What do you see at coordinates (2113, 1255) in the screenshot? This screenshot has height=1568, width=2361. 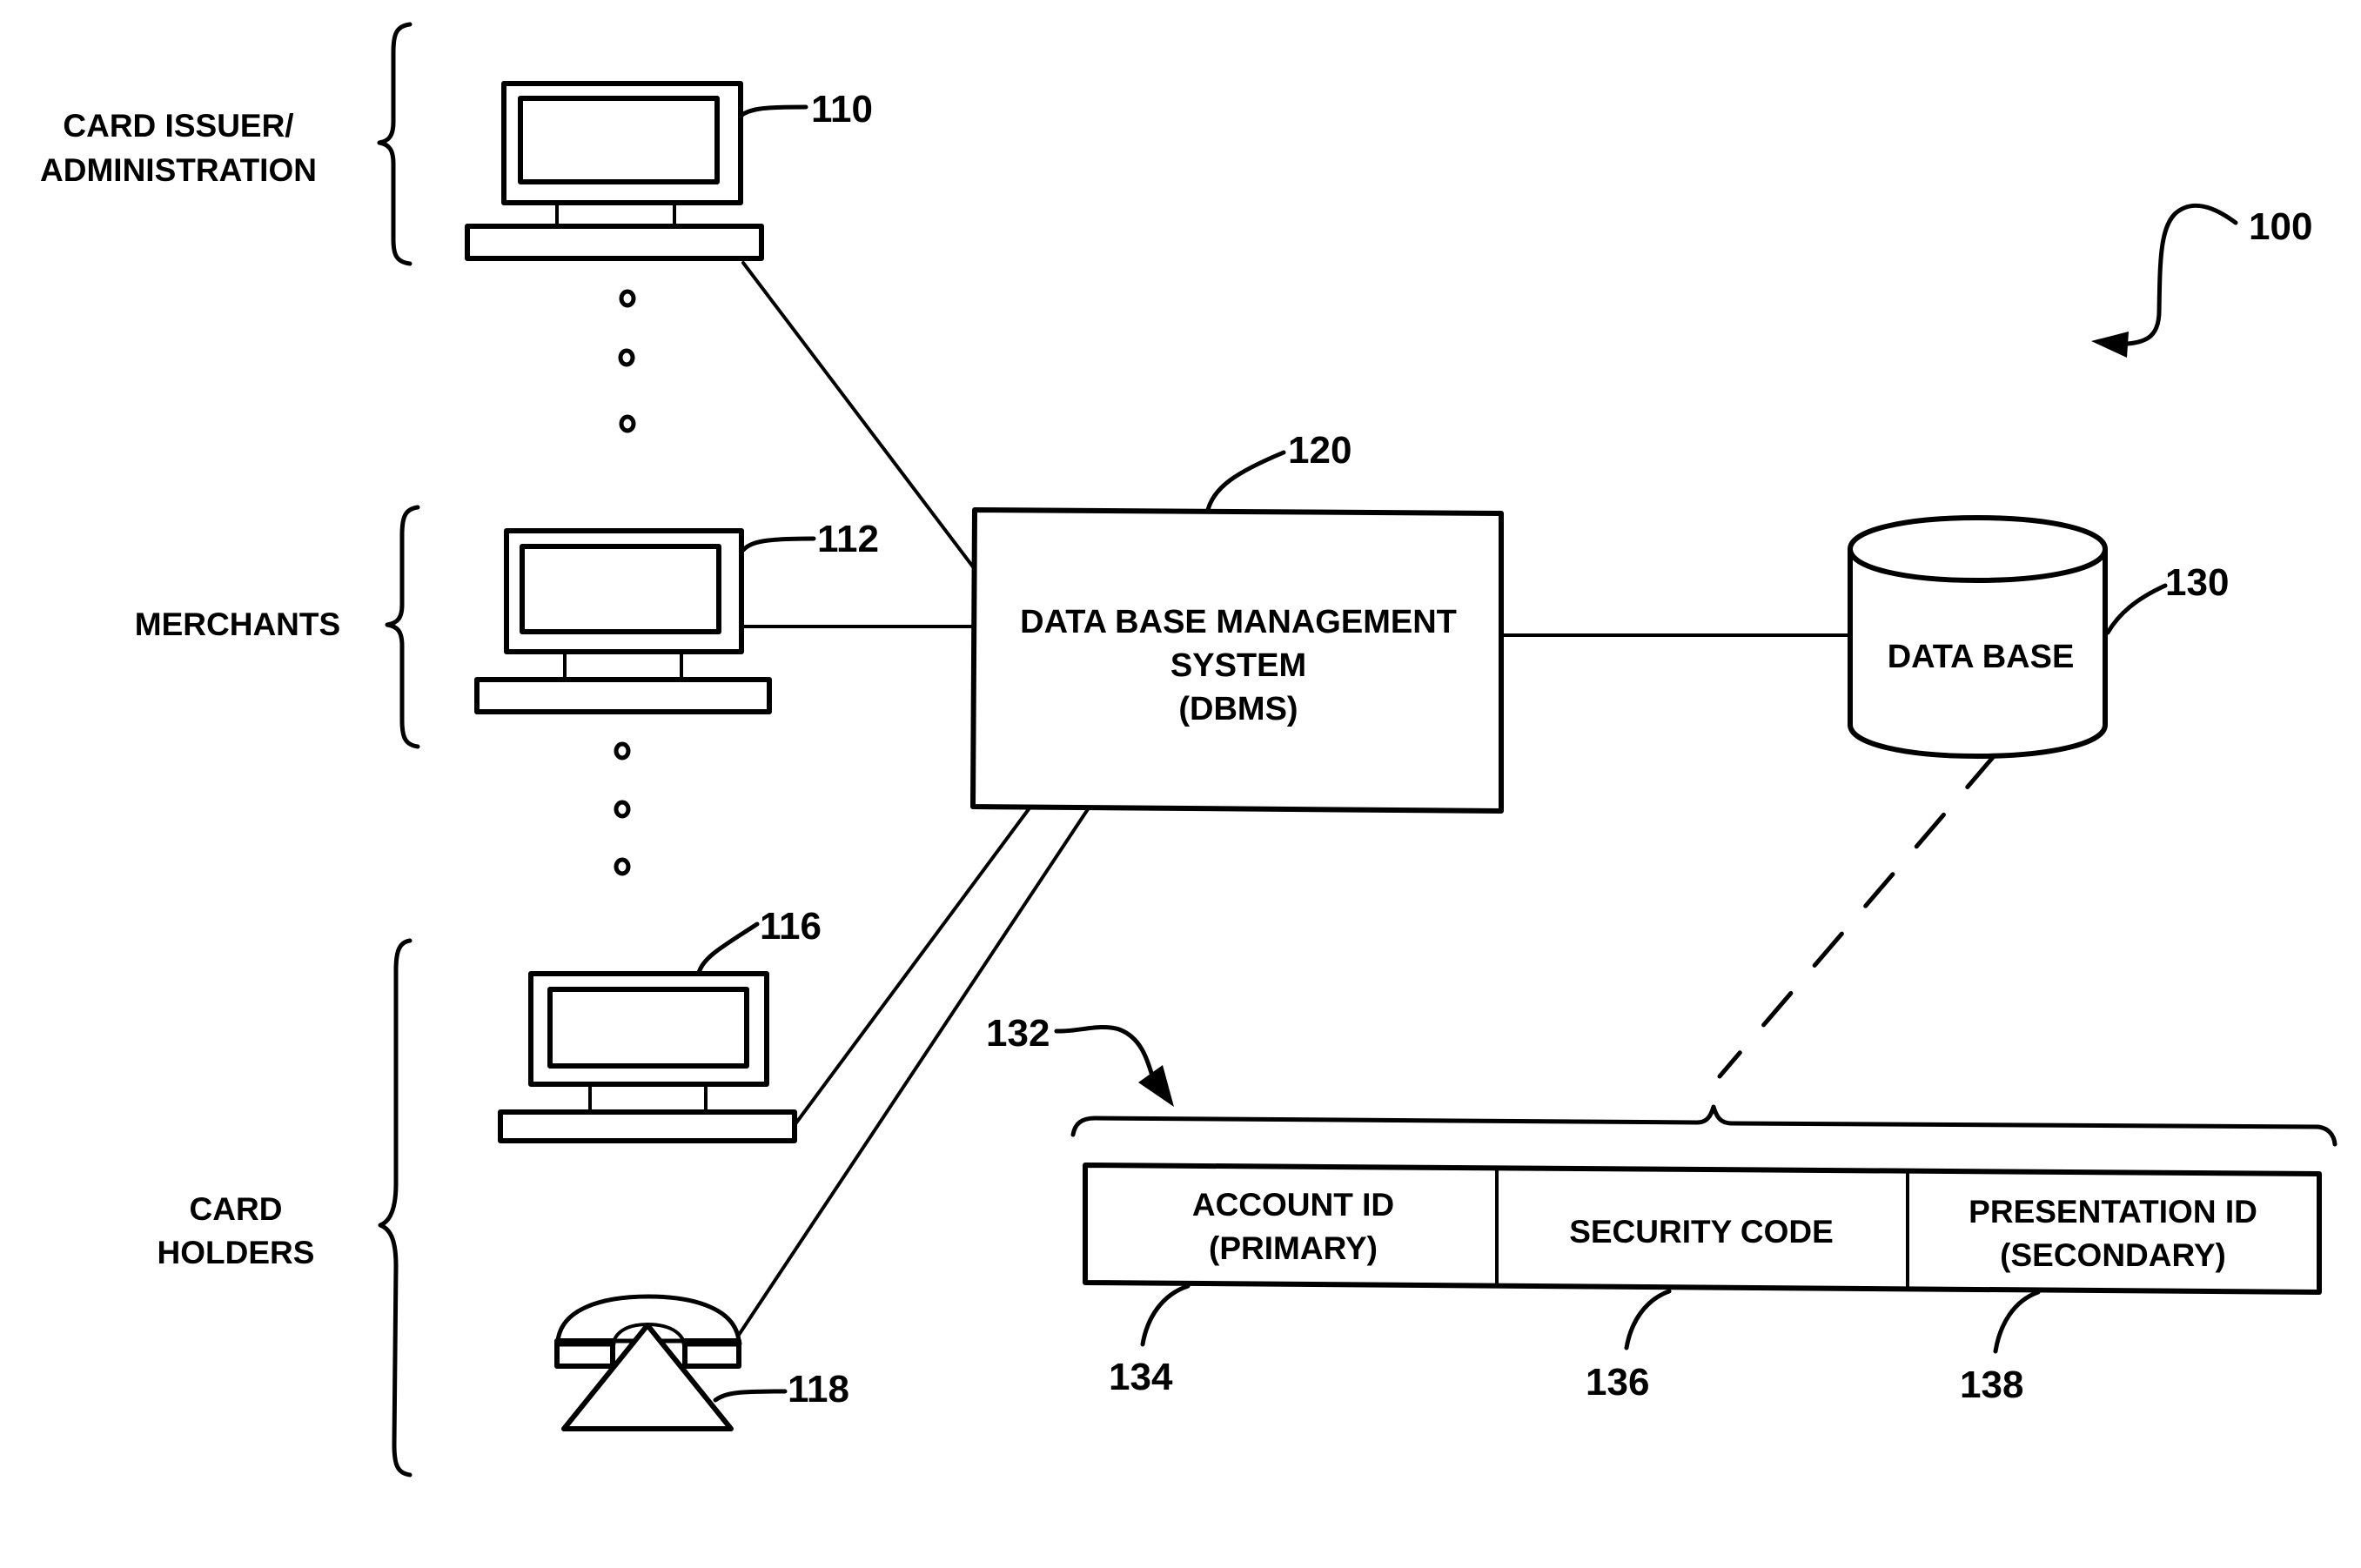 I see `field-label: (SECONDARY)` at bounding box center [2113, 1255].